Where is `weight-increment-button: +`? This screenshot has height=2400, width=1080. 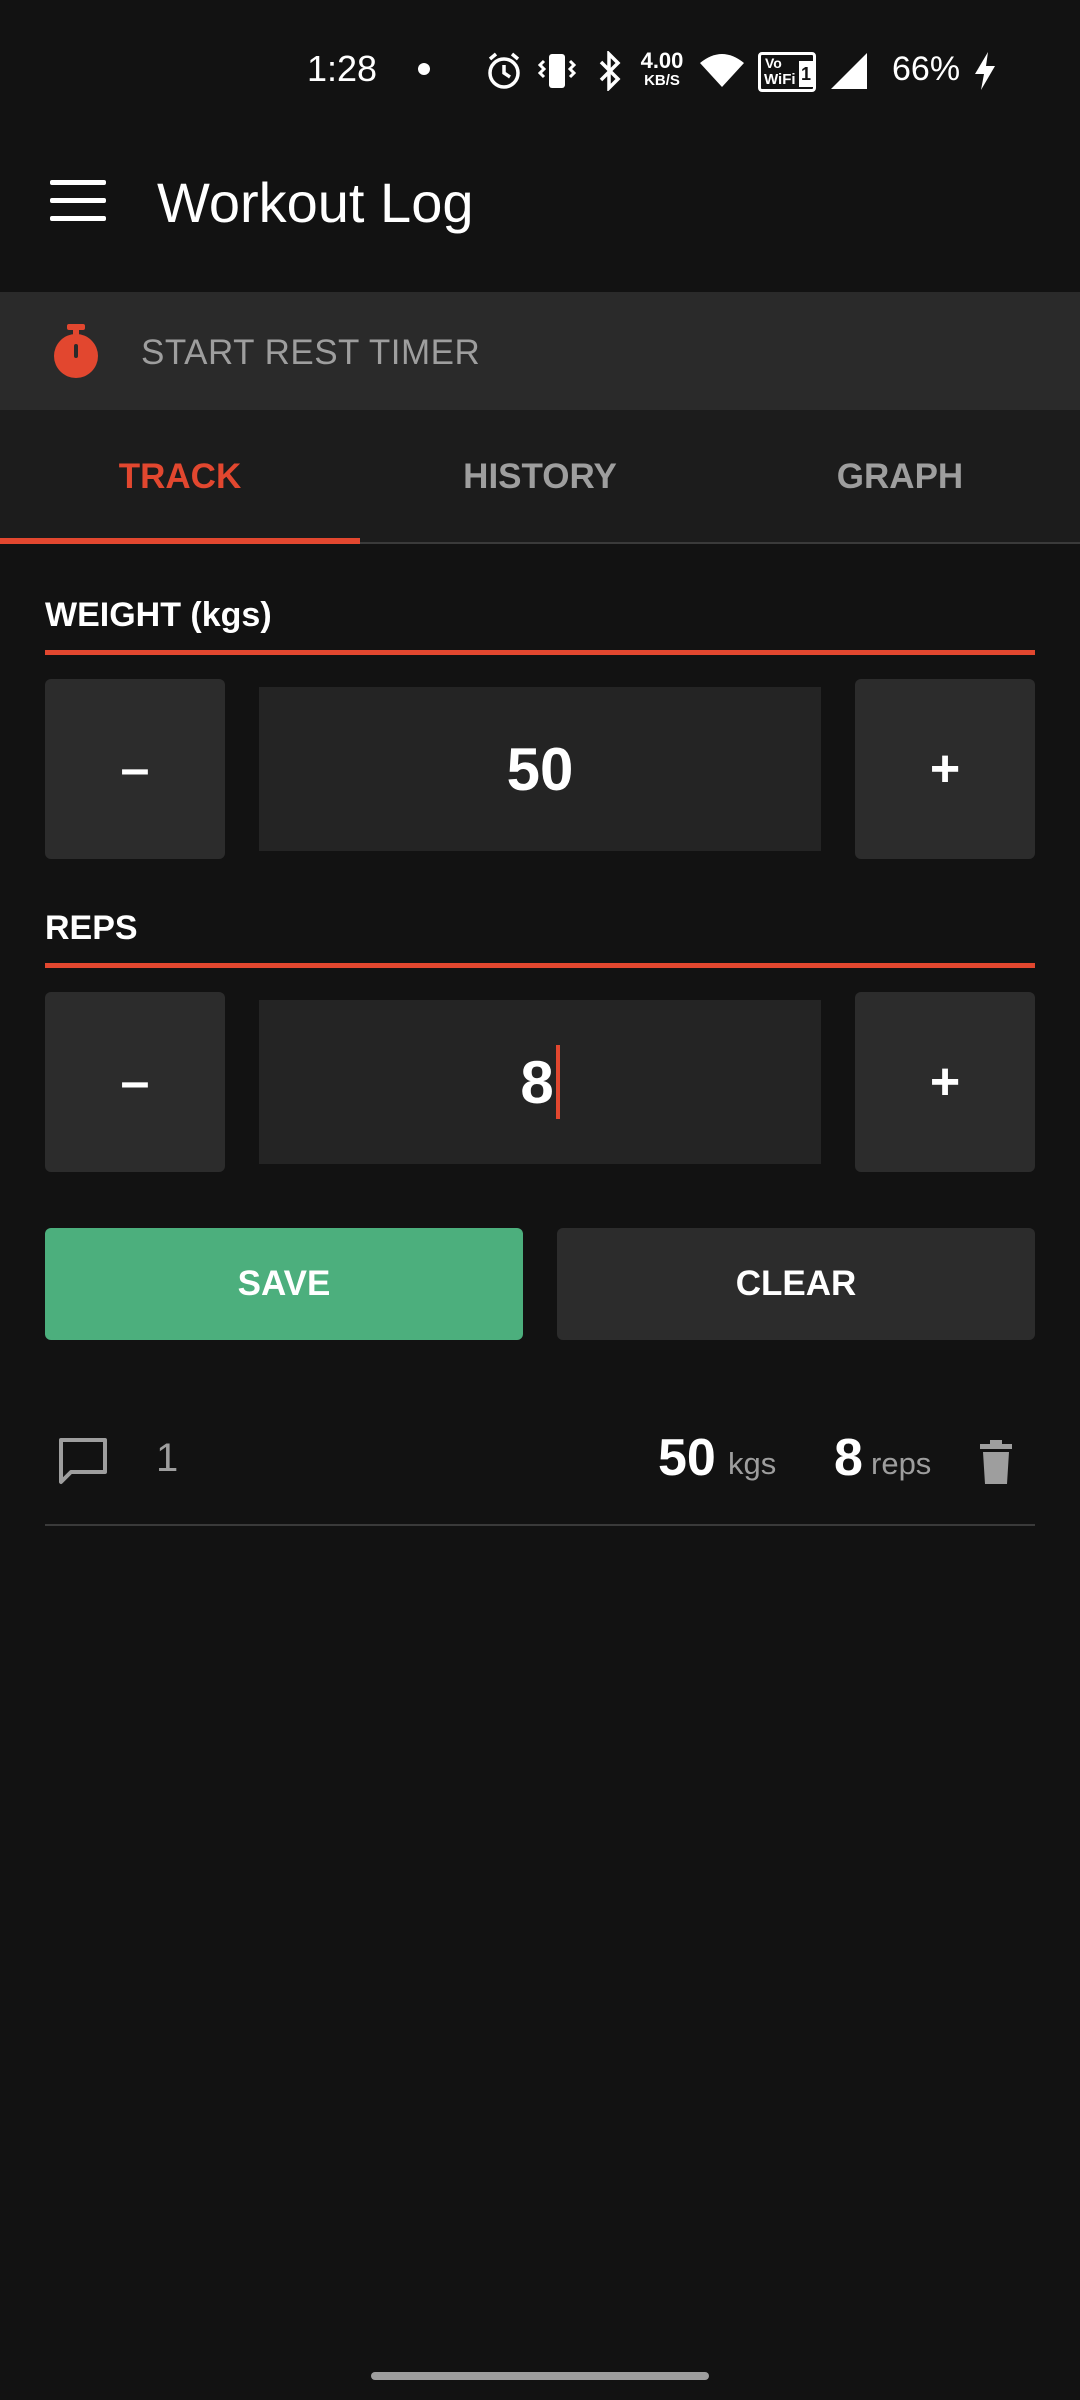
weight-increment-button: + is located at coordinates (945, 769).